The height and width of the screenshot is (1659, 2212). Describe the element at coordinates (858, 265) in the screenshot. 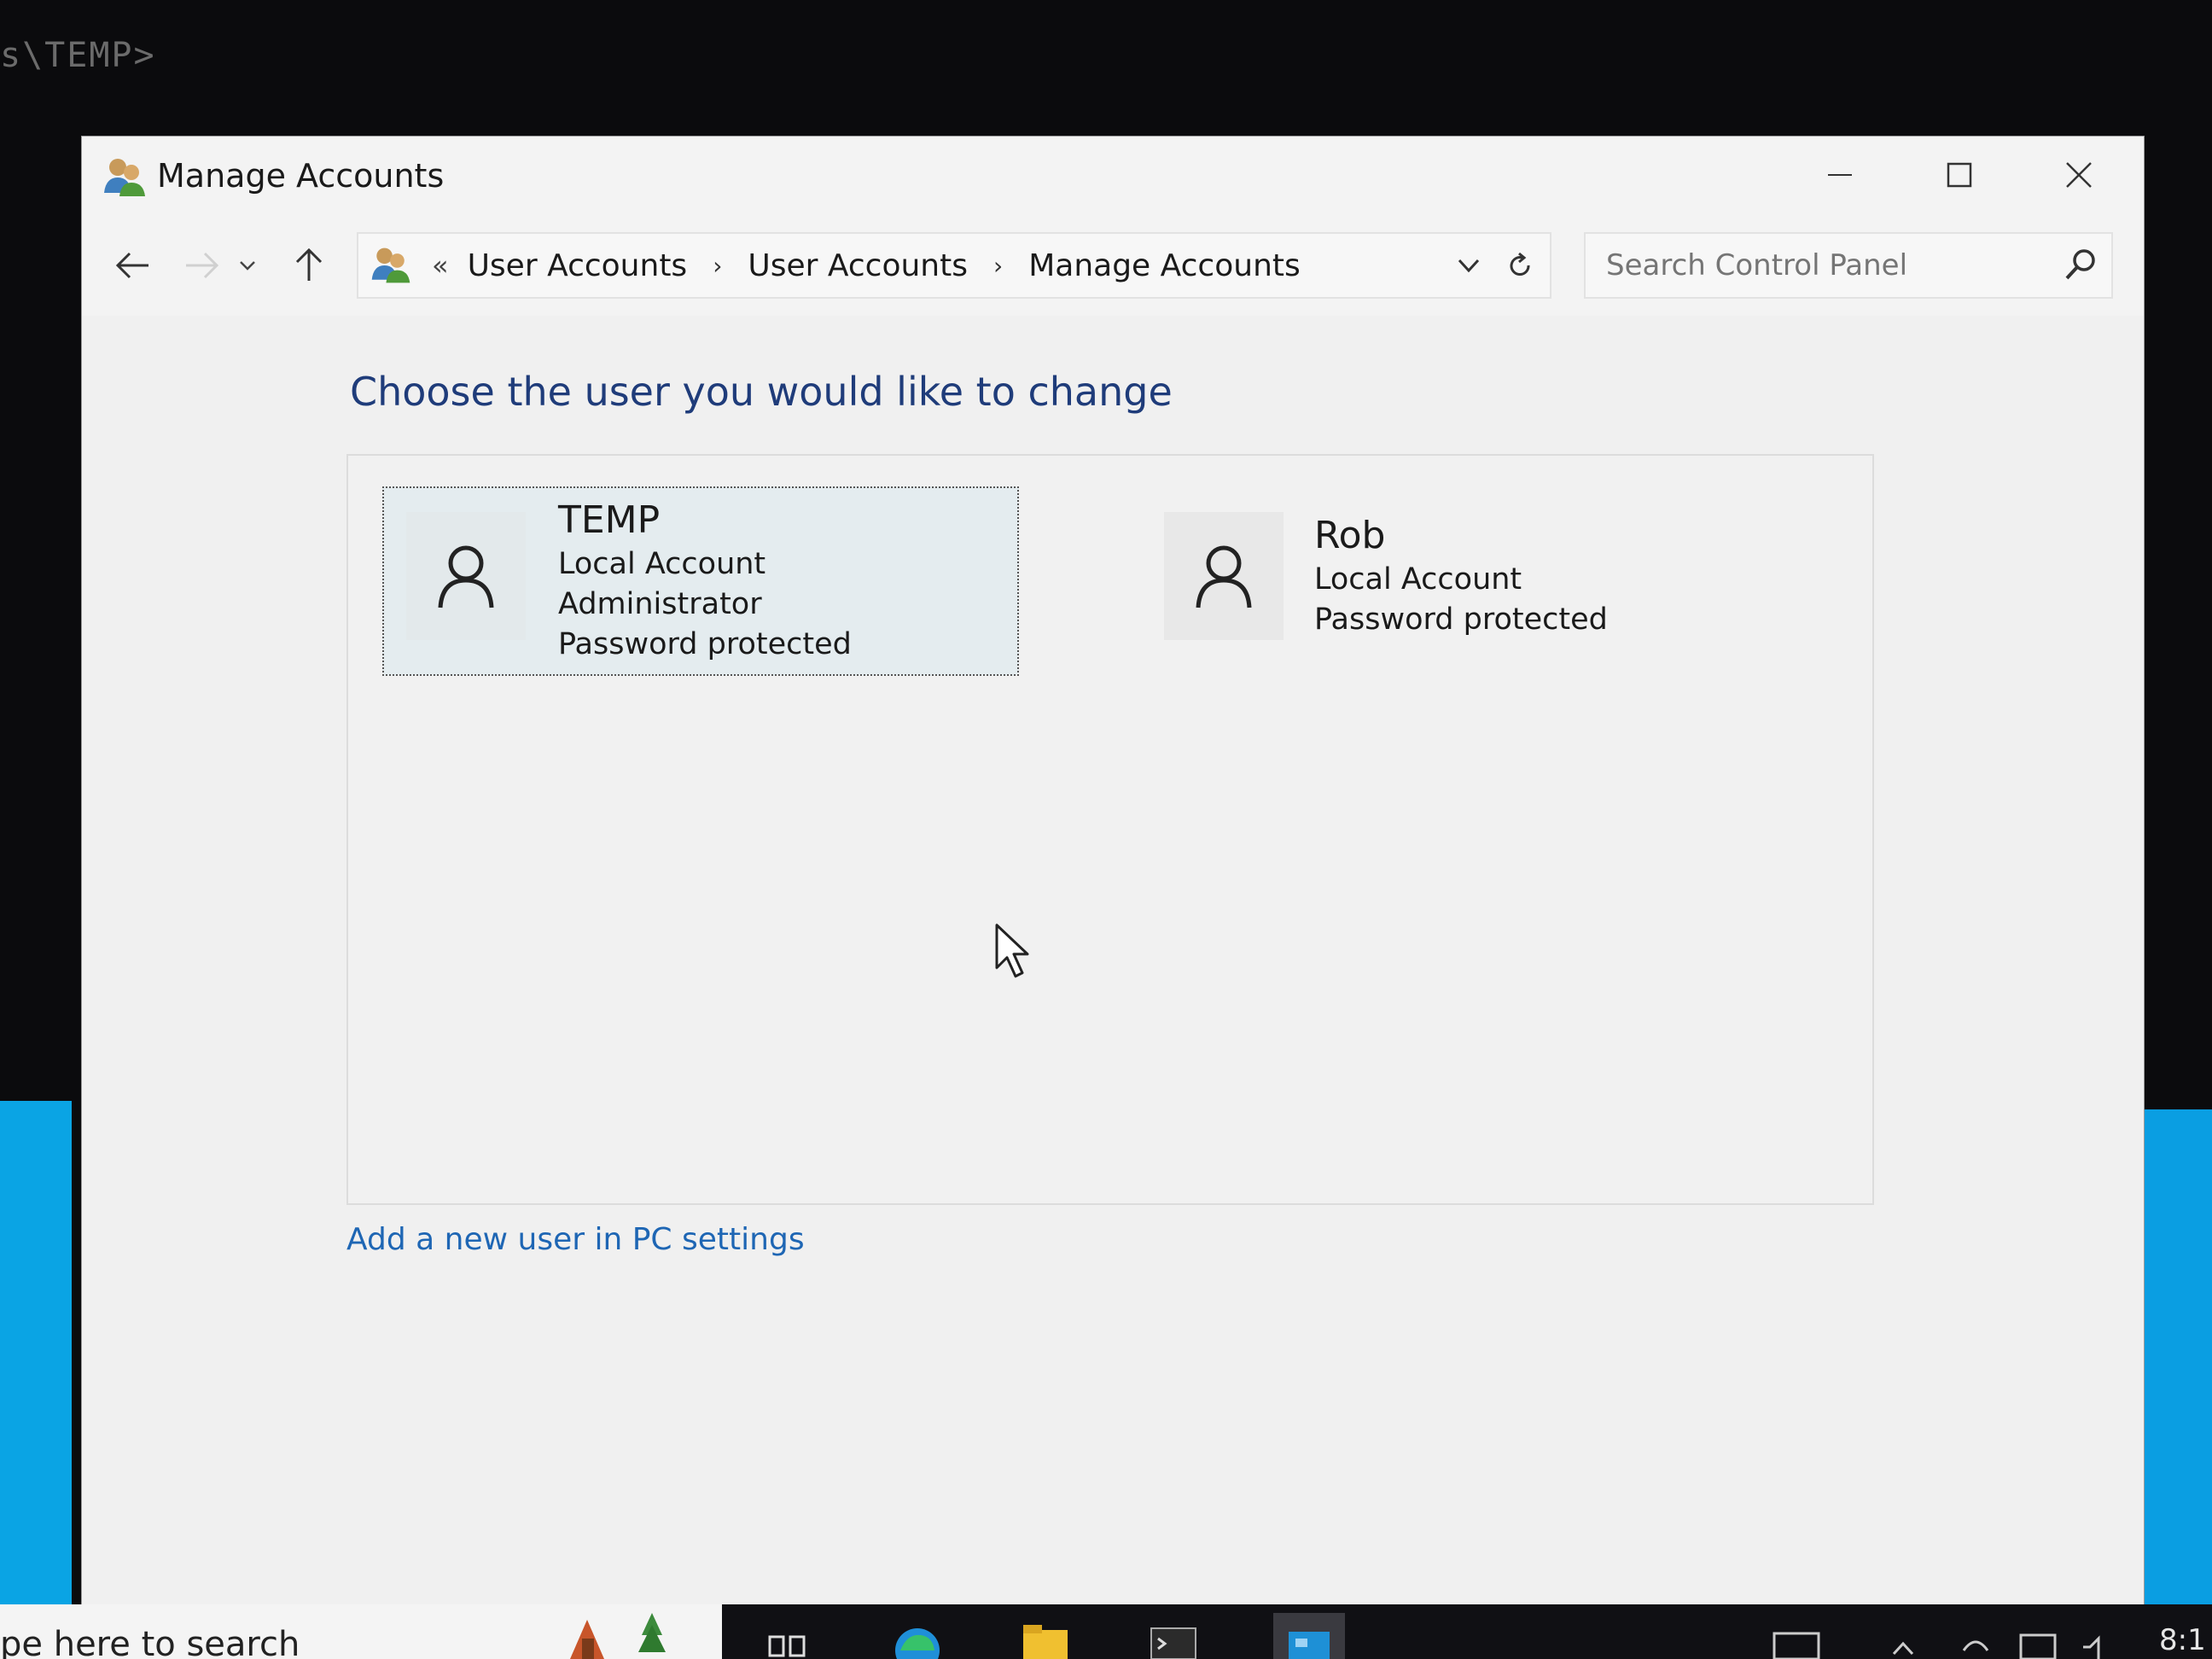

I see `breadcrumb-item-user-accounts-sub: User Accounts` at that location.